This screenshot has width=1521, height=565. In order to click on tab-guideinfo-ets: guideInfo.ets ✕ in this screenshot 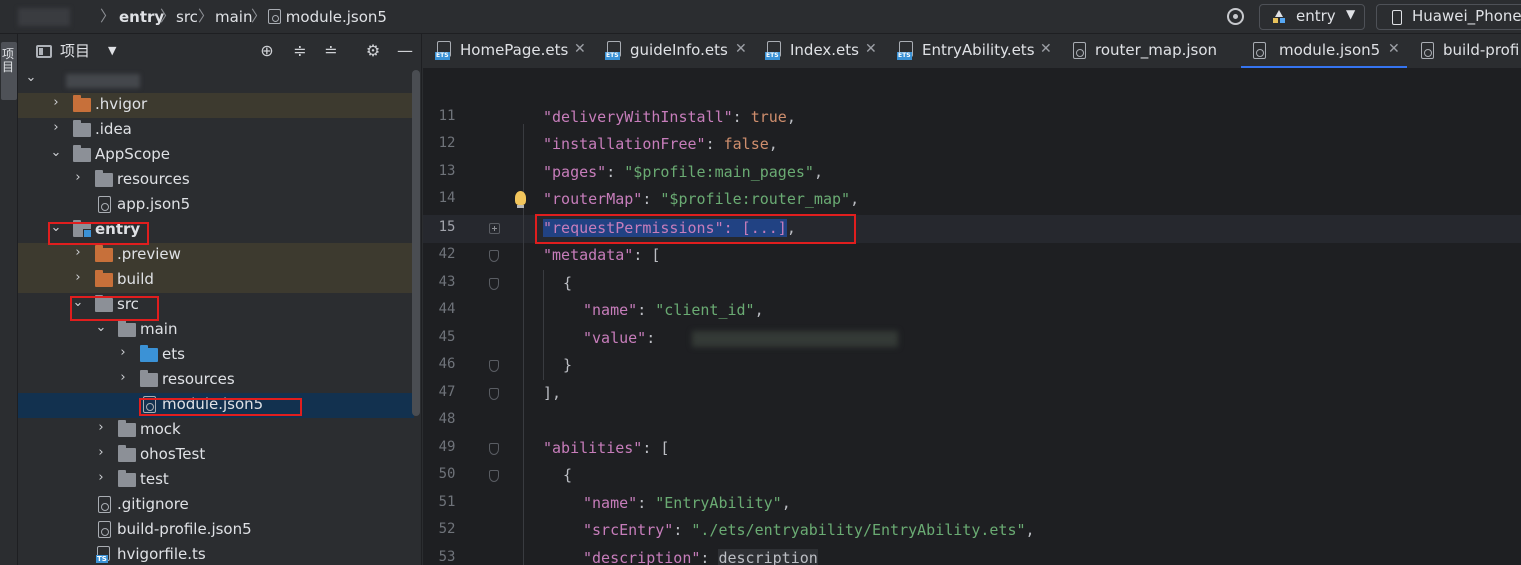, I will do `click(673, 51)`.